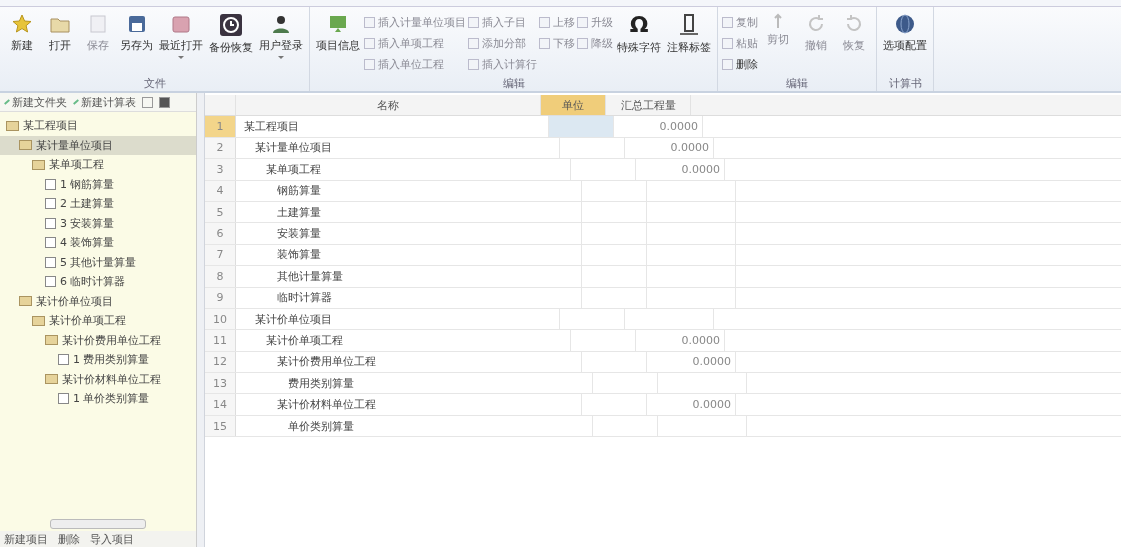  I want to click on globe-icon, so click(905, 24).